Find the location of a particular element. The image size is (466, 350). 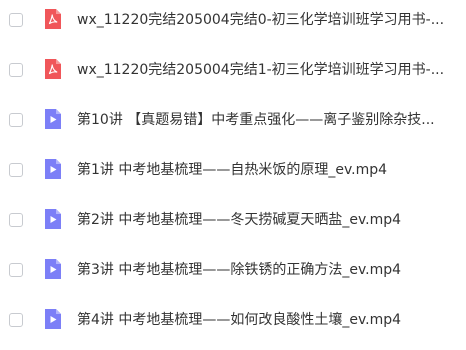

file-row: 第1讲 中考地基梳理——自热米饭的原理_ev.mp4 is located at coordinates (233, 175).